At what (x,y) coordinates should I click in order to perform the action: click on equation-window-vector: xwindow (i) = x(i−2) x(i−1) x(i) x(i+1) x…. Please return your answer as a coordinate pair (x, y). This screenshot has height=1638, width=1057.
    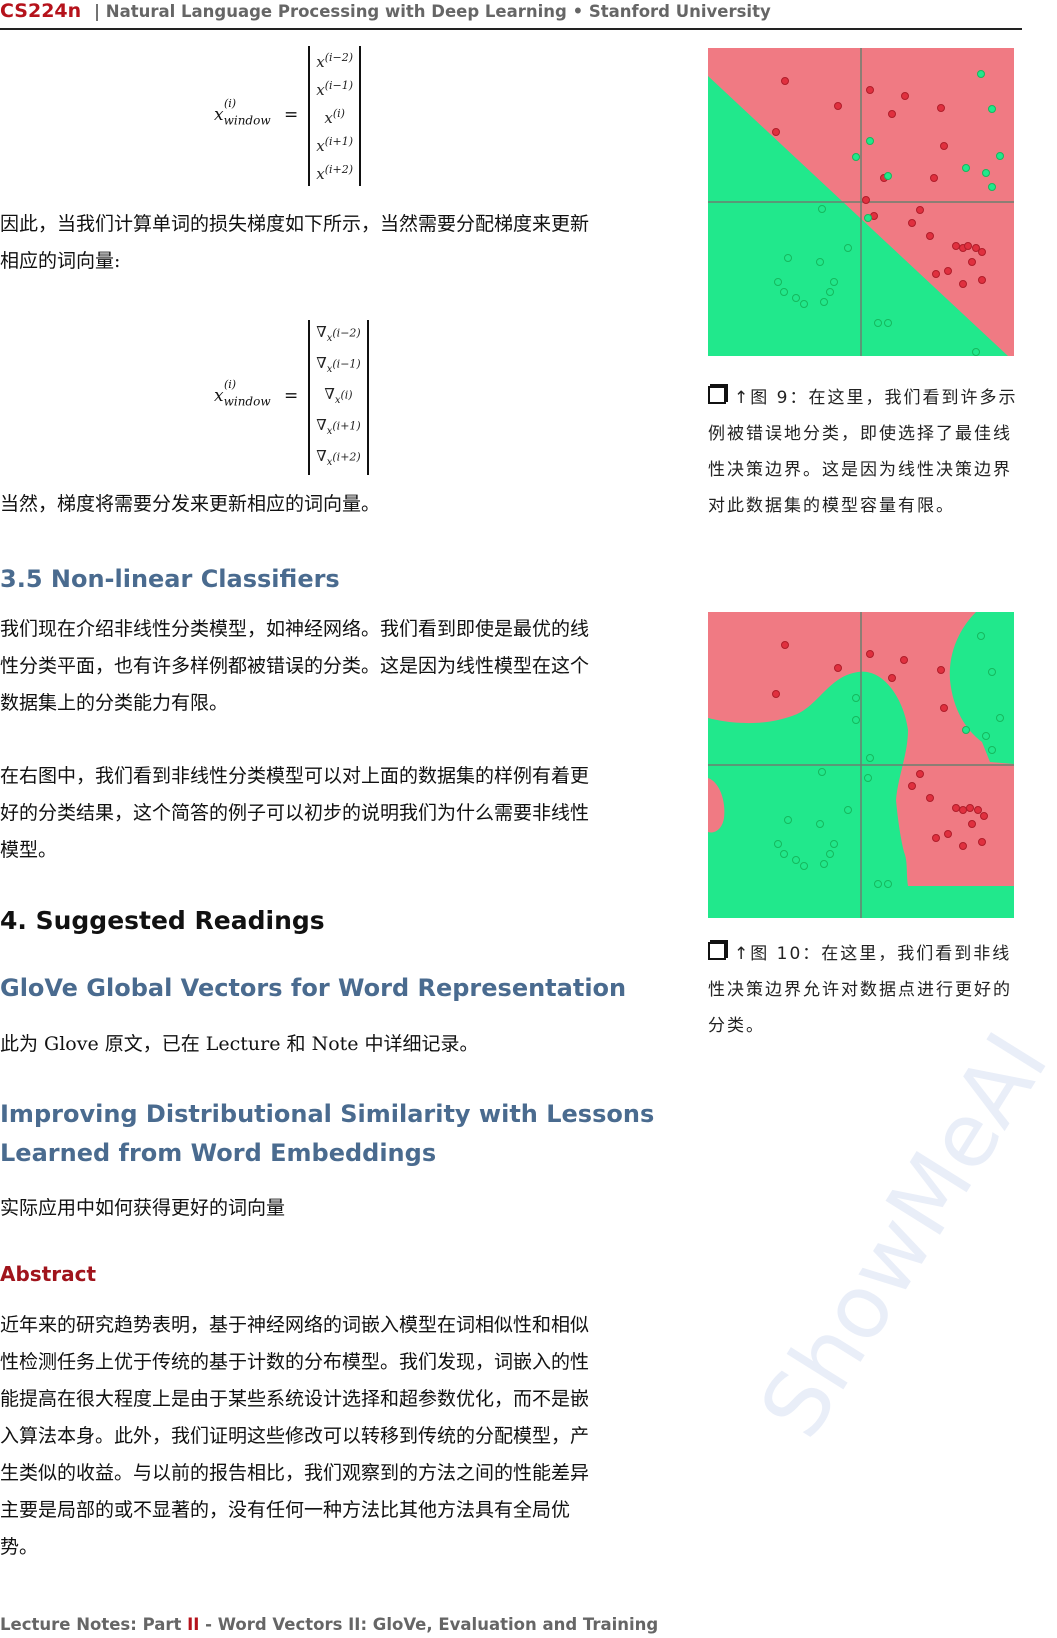
    Looking at the image, I should click on (288, 116).